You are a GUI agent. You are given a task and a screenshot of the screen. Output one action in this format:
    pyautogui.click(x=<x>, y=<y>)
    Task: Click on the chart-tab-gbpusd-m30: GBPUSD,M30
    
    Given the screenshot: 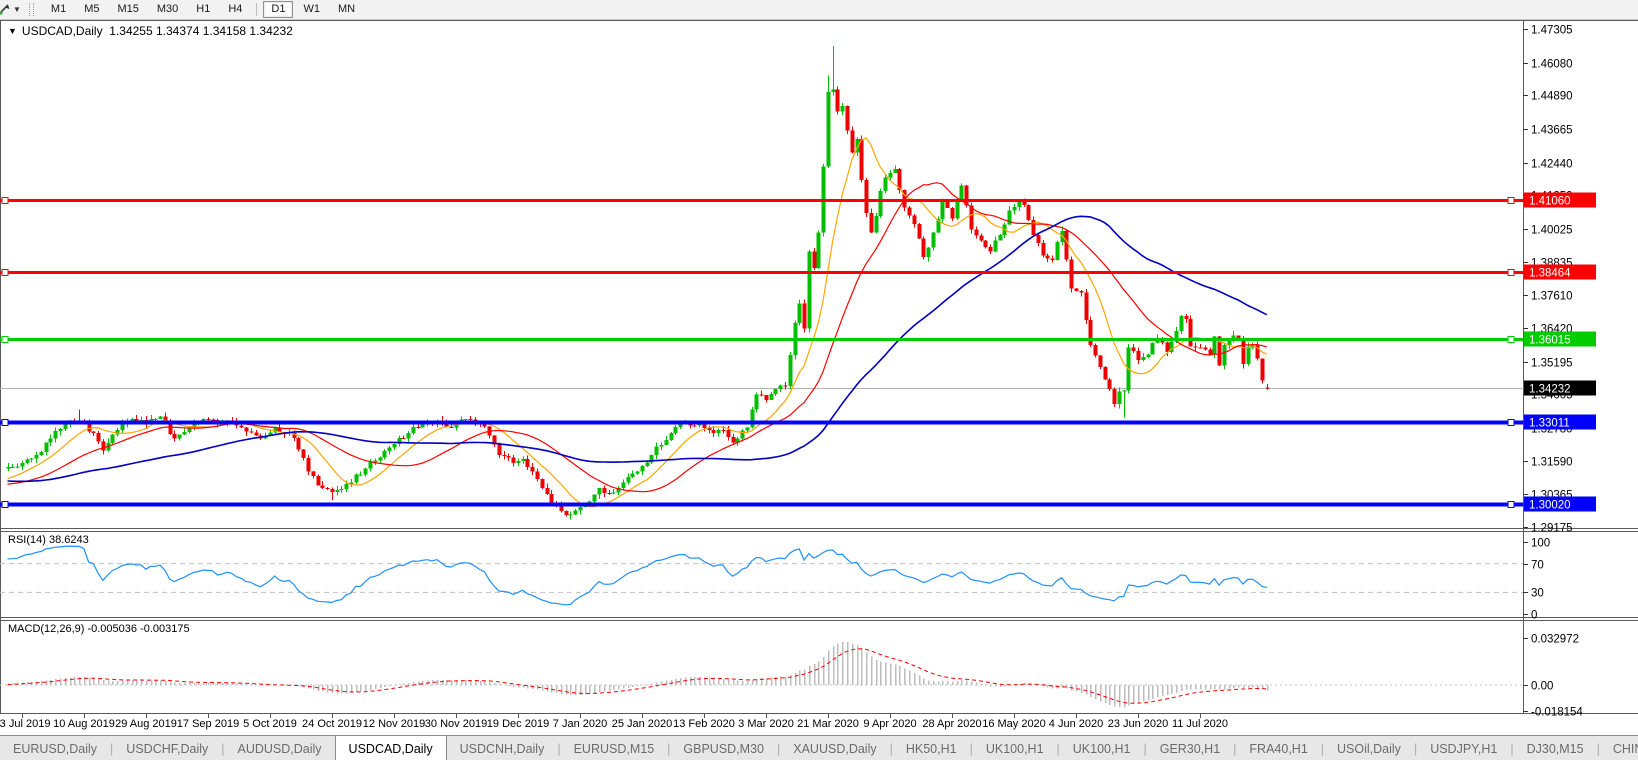 What is the action you would take?
    pyautogui.click(x=723, y=748)
    